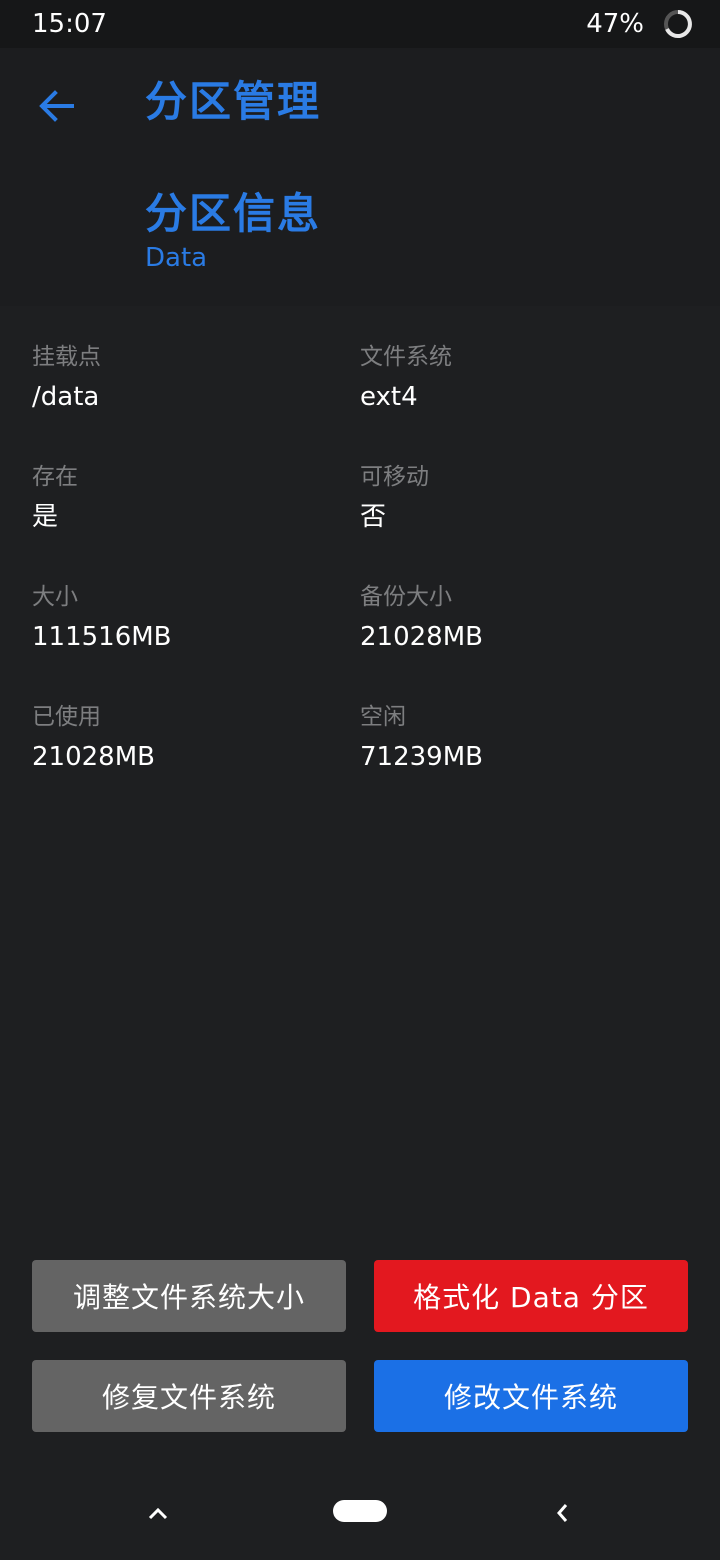  I want to click on navigation-bar, so click(360, 1515).